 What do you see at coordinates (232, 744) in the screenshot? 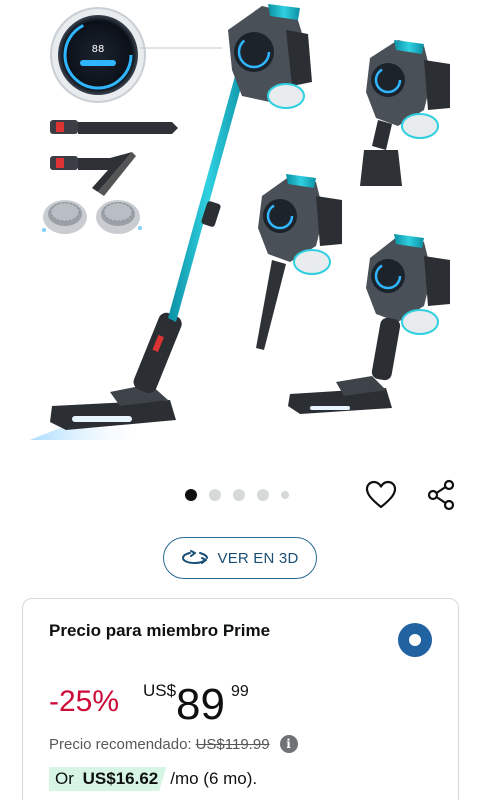
I see `list-price: US$119.99` at bounding box center [232, 744].